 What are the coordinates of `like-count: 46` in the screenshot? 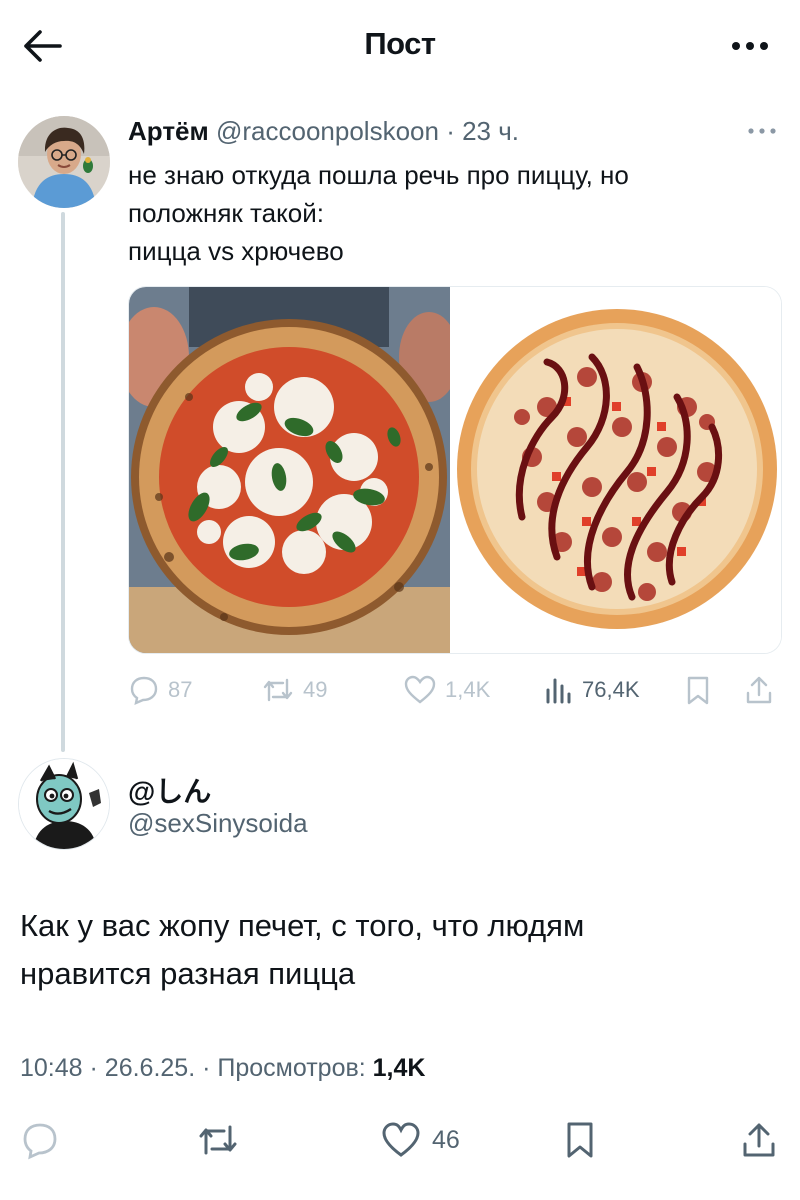 It's located at (446, 1139).